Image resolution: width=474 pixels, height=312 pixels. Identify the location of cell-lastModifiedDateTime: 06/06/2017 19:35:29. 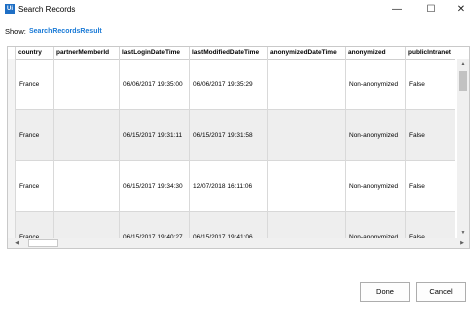
(229, 84).